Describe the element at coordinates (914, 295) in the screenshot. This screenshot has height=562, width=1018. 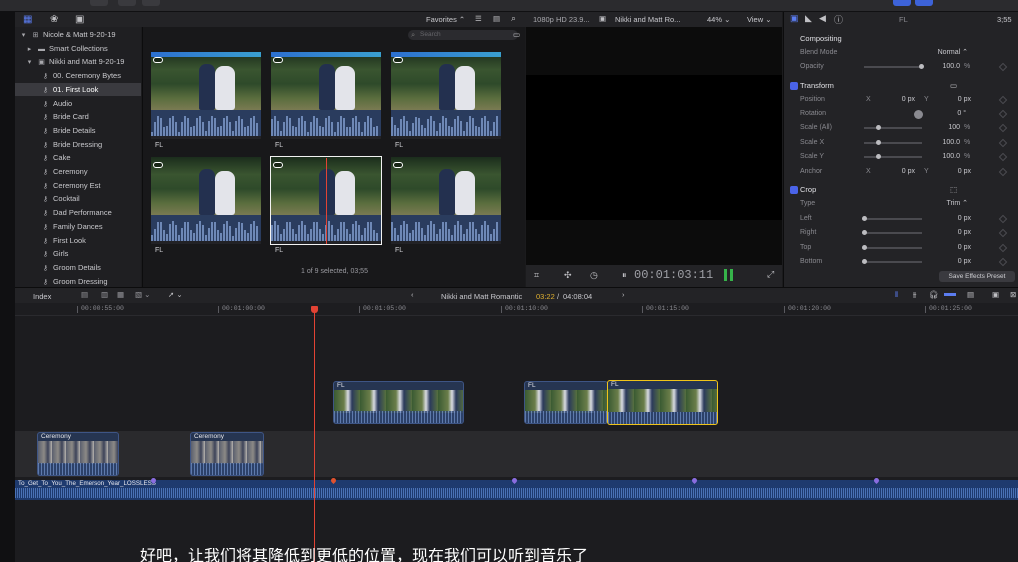
I see `audio-skimming-icon: ⫵` at that location.